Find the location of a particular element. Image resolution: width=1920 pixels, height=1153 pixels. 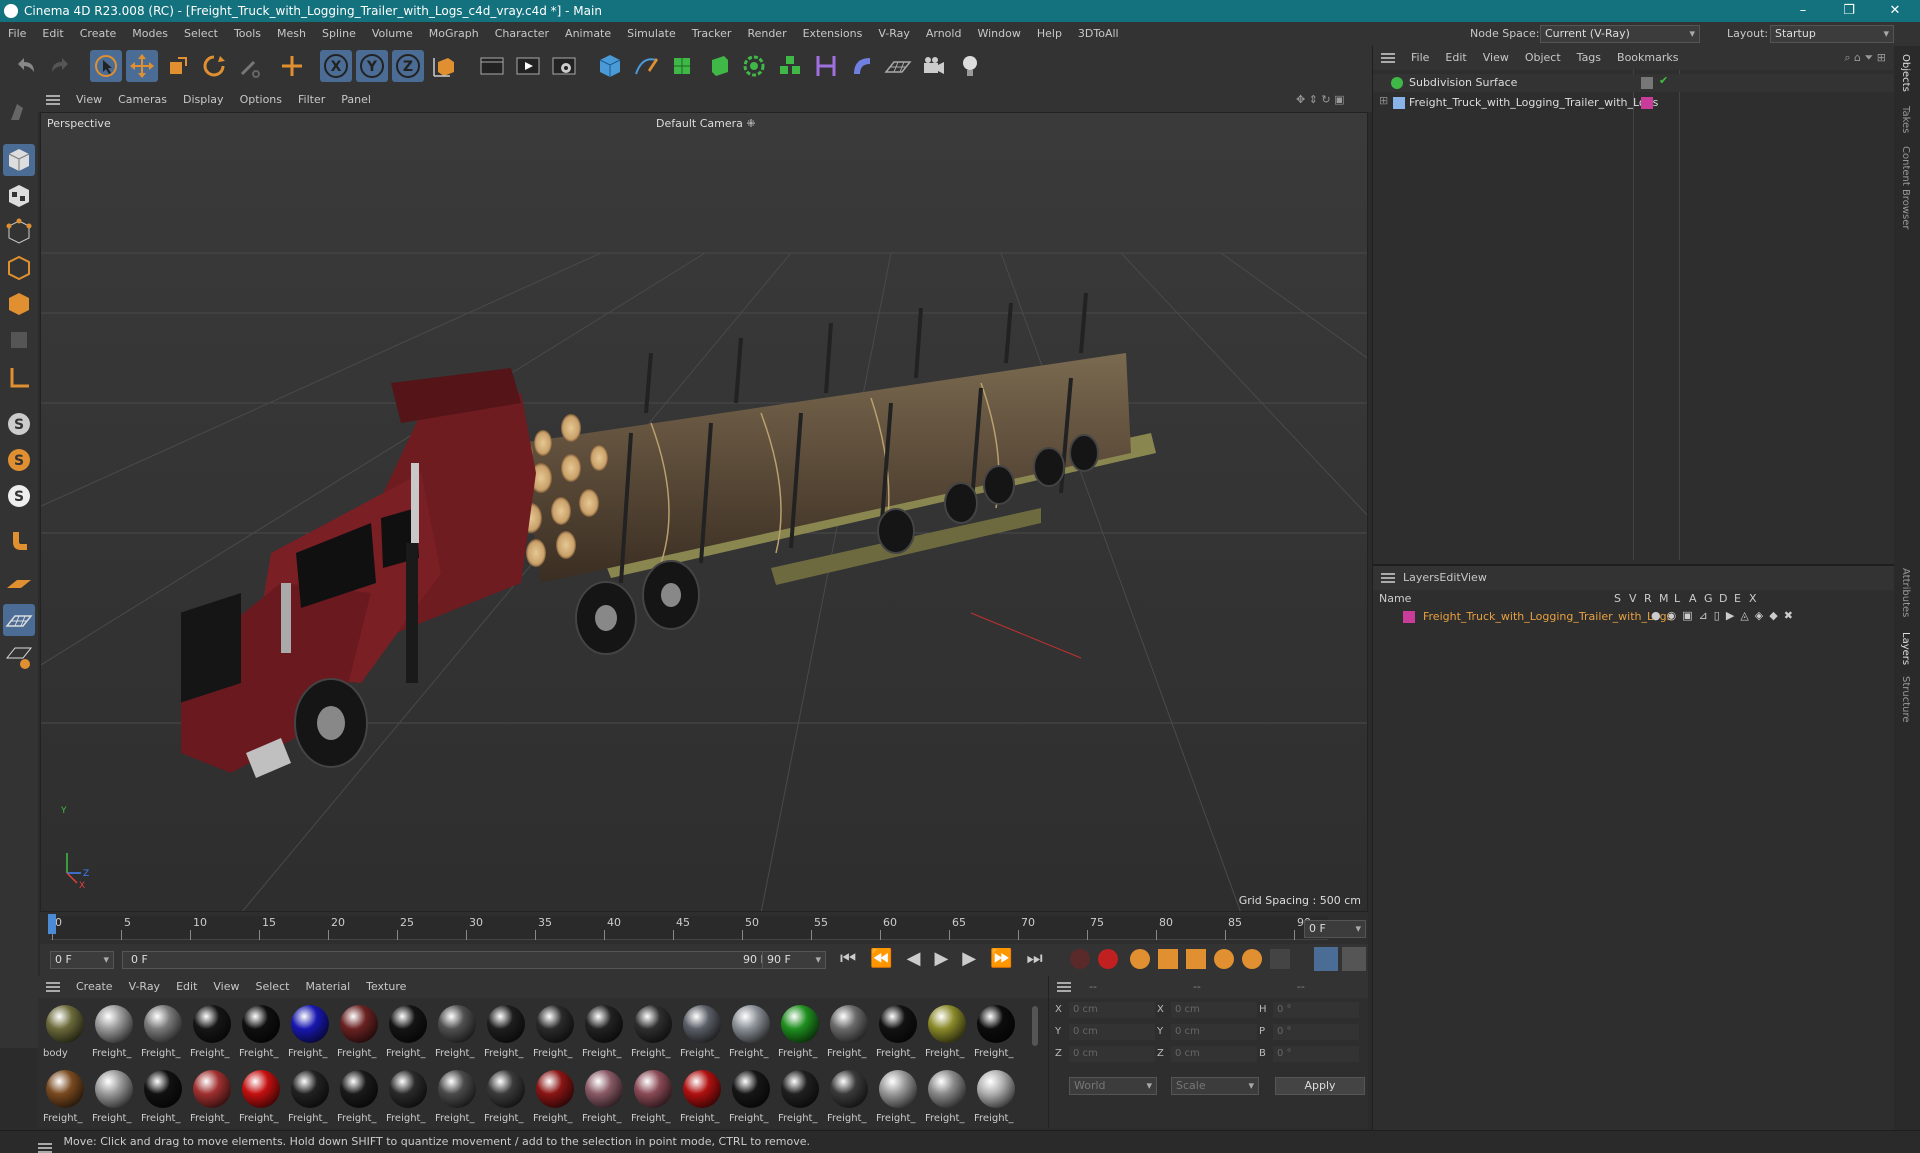

polygons-mode-icon is located at coordinates (19, 304).